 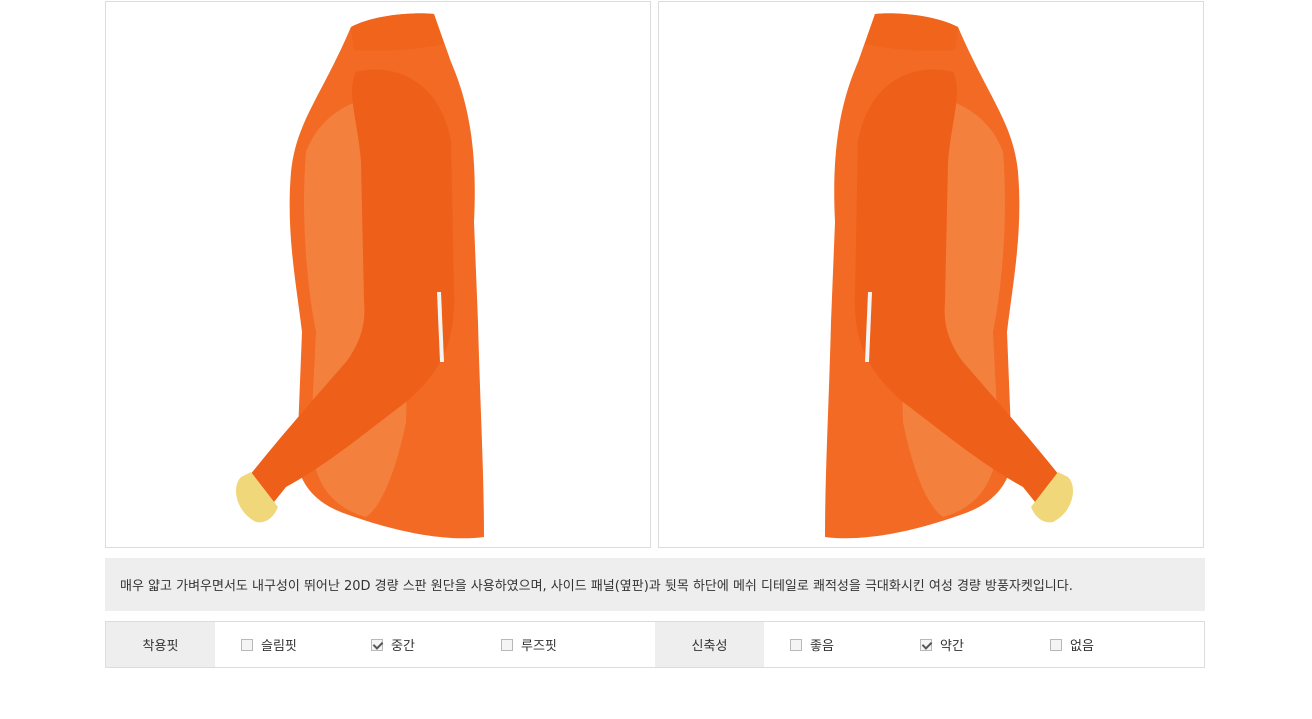 I want to click on spec-table: 착용핏 슬림핏 중간 루즈핏 신축성 좋음 약간 없음, so click(x=655, y=644).